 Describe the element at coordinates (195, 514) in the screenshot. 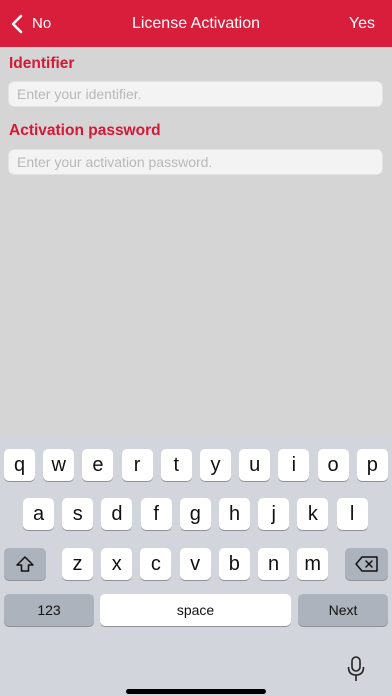

I see `key-g: g` at that location.